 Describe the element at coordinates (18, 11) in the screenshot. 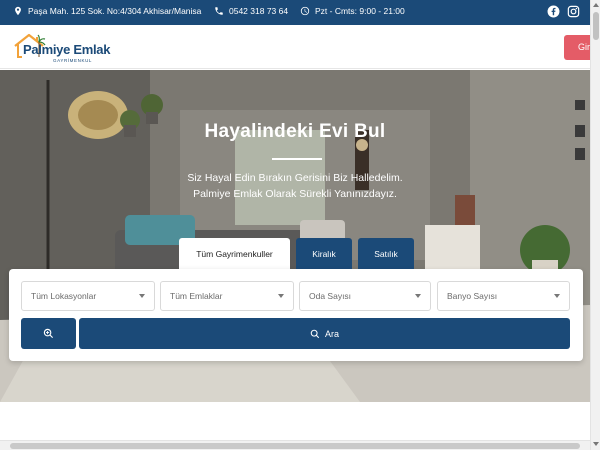

I see `map-pin-icon` at that location.